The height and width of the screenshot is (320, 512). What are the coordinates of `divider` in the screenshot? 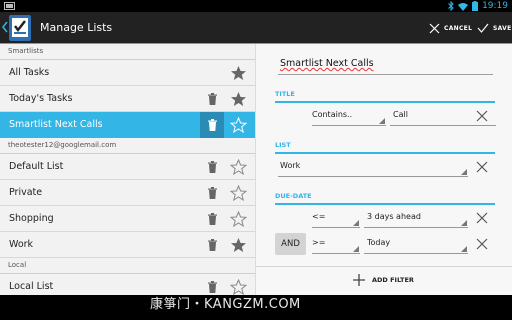 It's located at (384, 266).